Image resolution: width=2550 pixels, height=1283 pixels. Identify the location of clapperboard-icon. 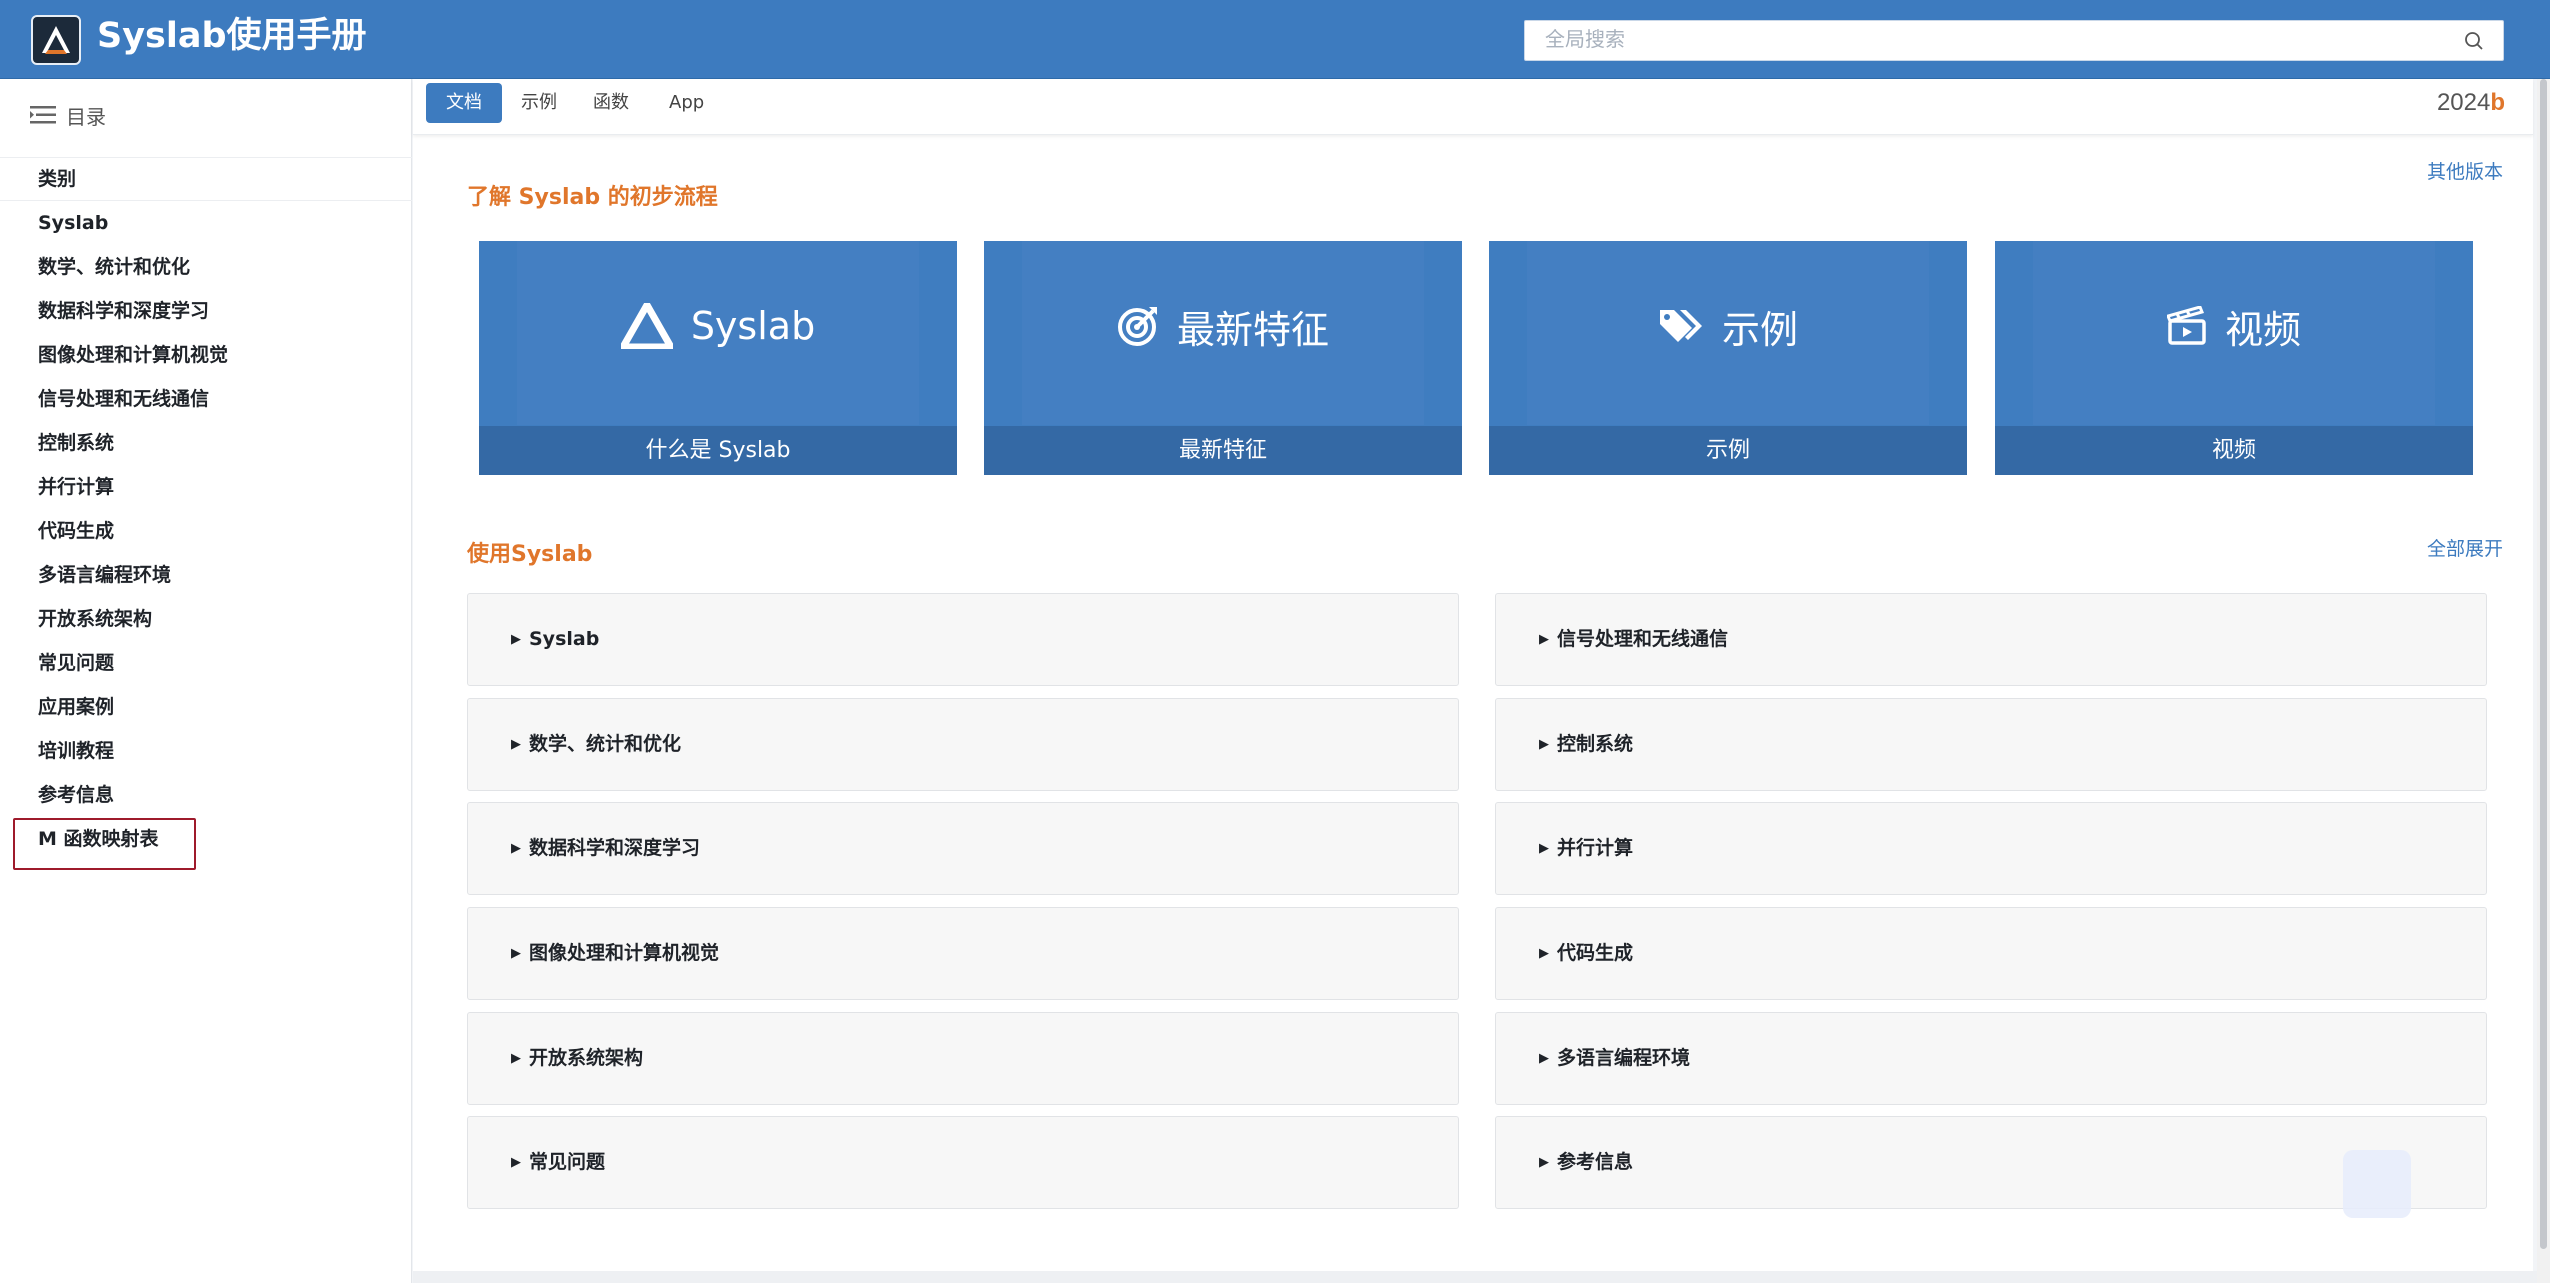
(2186, 325).